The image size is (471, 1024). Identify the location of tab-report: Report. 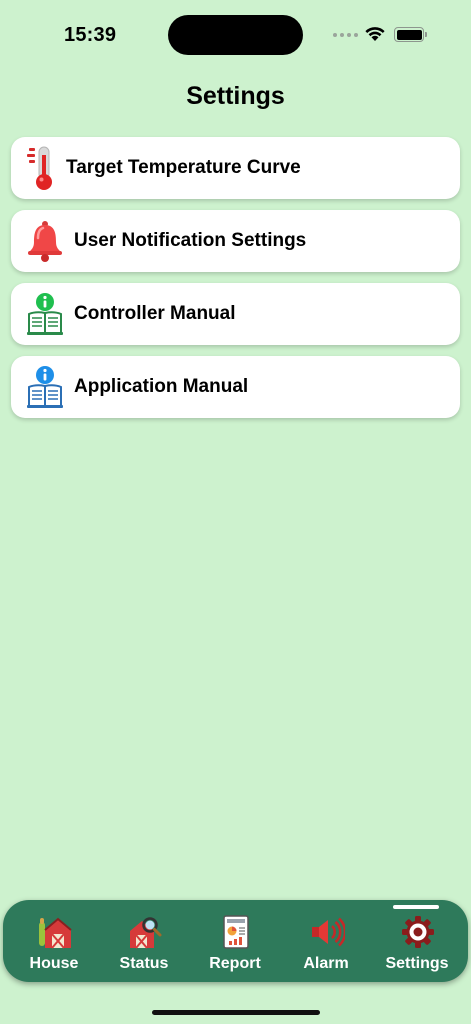
(235, 941).